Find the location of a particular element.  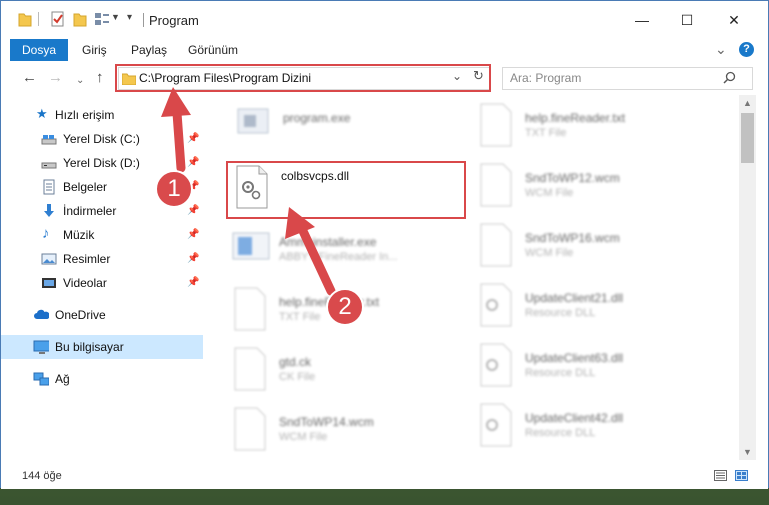

callout-step-1: 1 is located at coordinates (174, 189).